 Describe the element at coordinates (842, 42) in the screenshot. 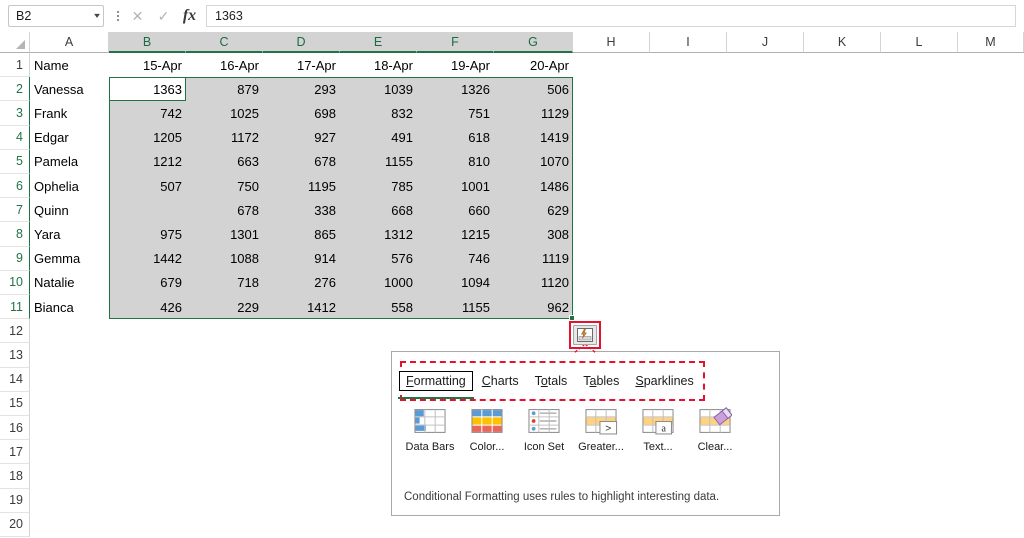

I see `column-header-k: K` at that location.